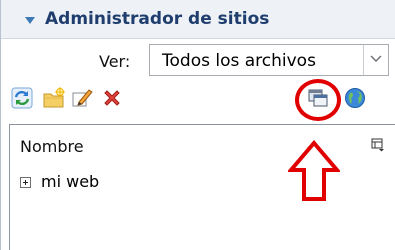 Image resolution: width=395 pixels, height=250 pixels. I want to click on delete-icon, so click(112, 98).